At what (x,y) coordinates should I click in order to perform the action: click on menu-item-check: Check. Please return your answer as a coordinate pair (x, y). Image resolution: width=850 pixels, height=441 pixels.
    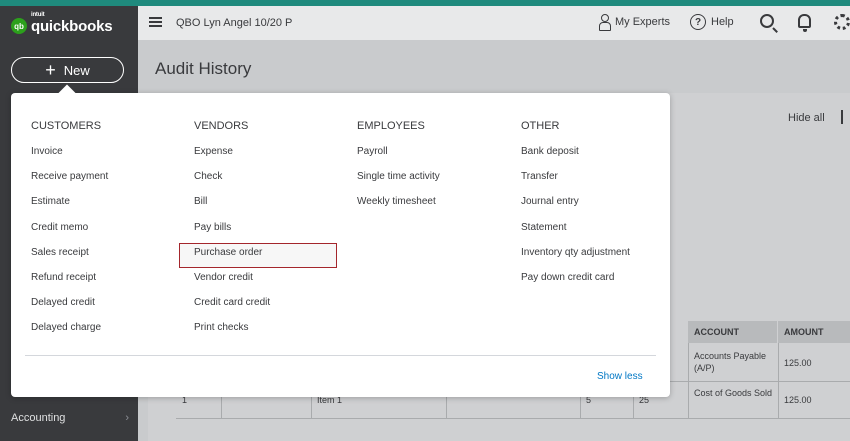
    Looking at the image, I should click on (232, 183).